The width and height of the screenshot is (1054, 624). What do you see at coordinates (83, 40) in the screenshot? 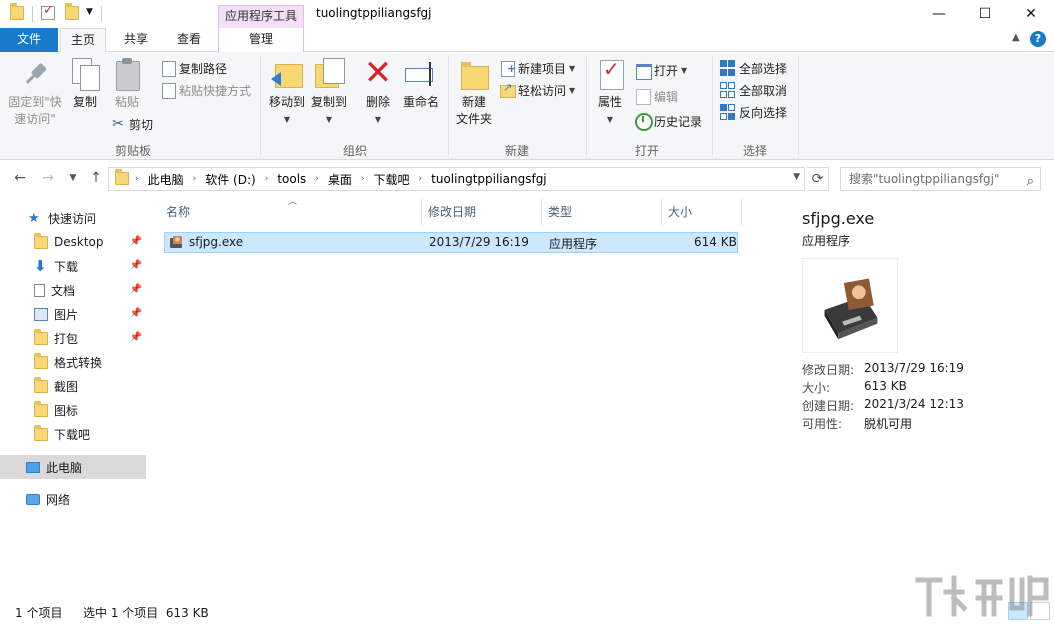
I see `tab-home: 主页` at bounding box center [83, 40].